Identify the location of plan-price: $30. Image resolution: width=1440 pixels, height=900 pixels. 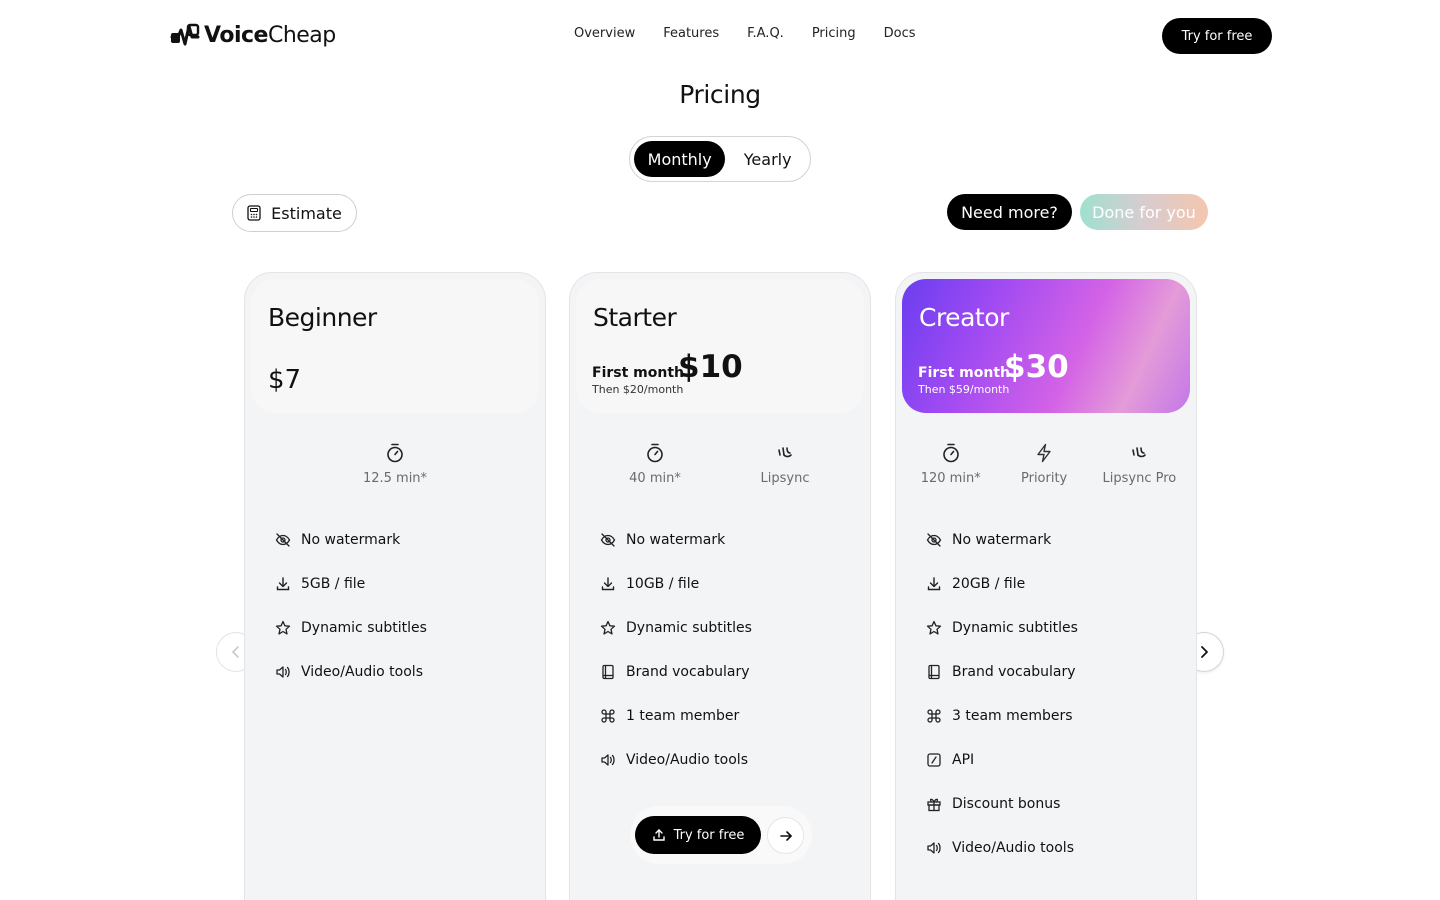
(1036, 367).